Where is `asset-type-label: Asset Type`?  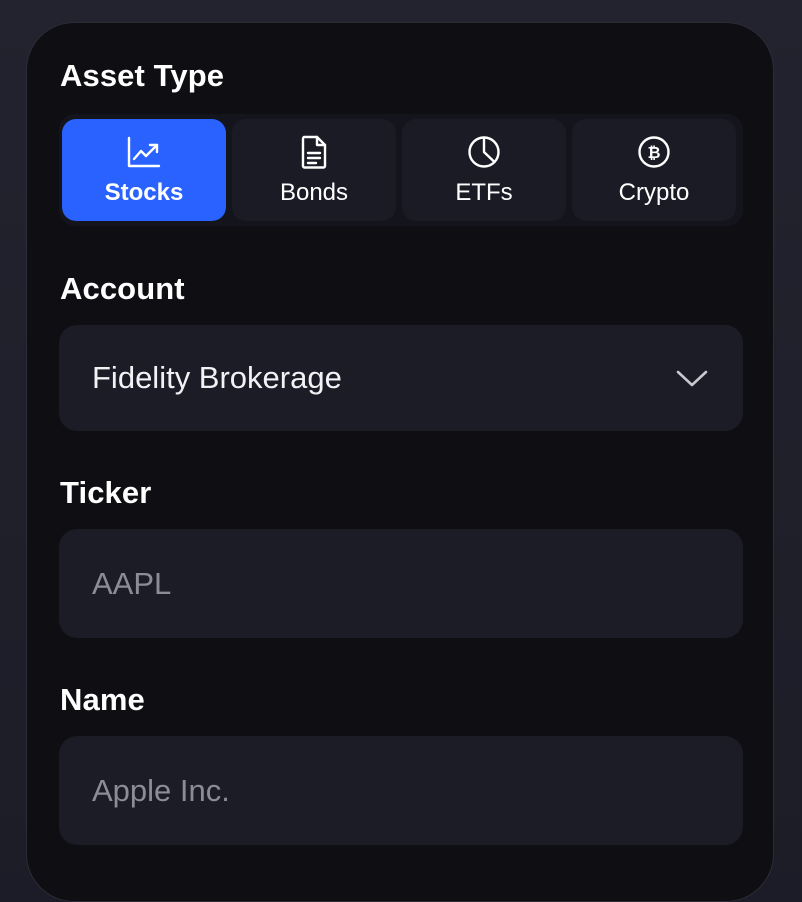
asset-type-label: Asset Type is located at coordinates (142, 75).